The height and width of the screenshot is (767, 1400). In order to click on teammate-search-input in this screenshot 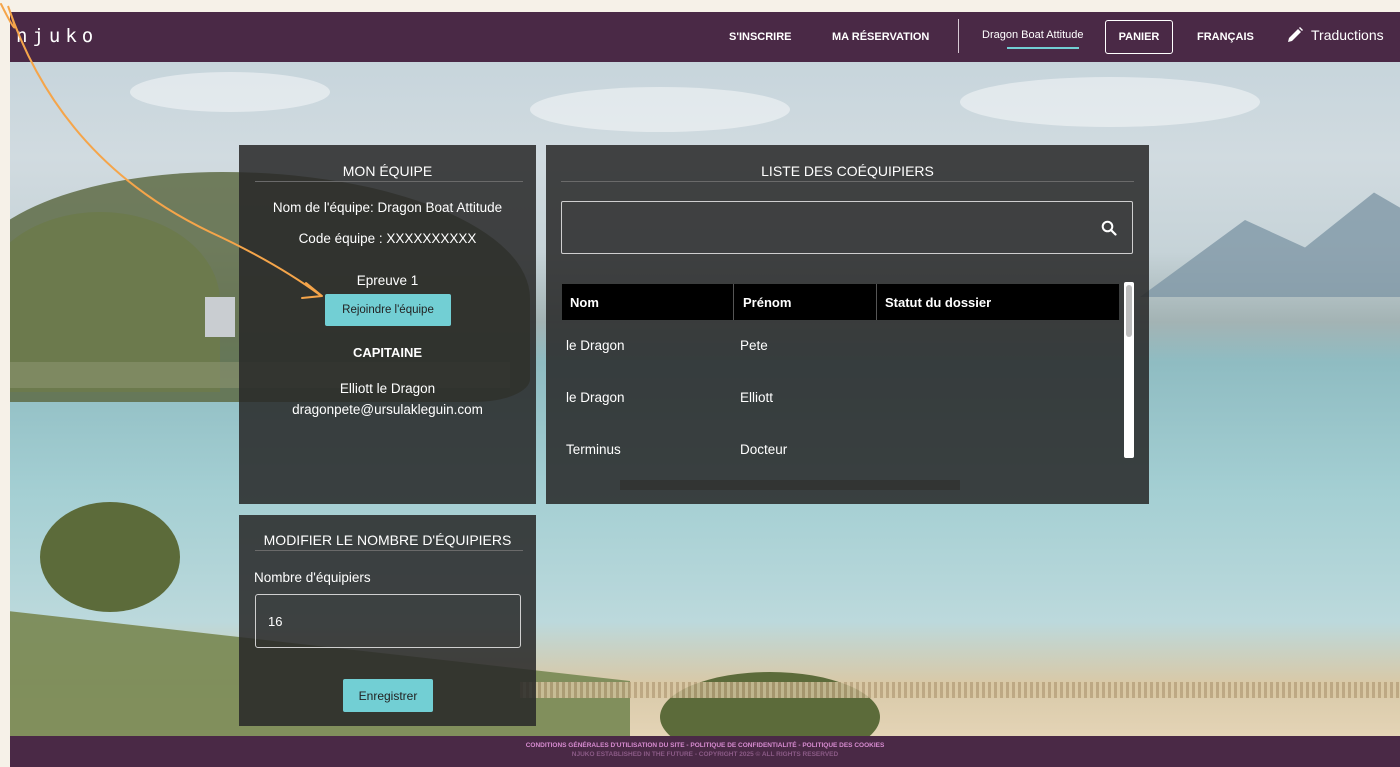, I will do `click(847, 227)`.